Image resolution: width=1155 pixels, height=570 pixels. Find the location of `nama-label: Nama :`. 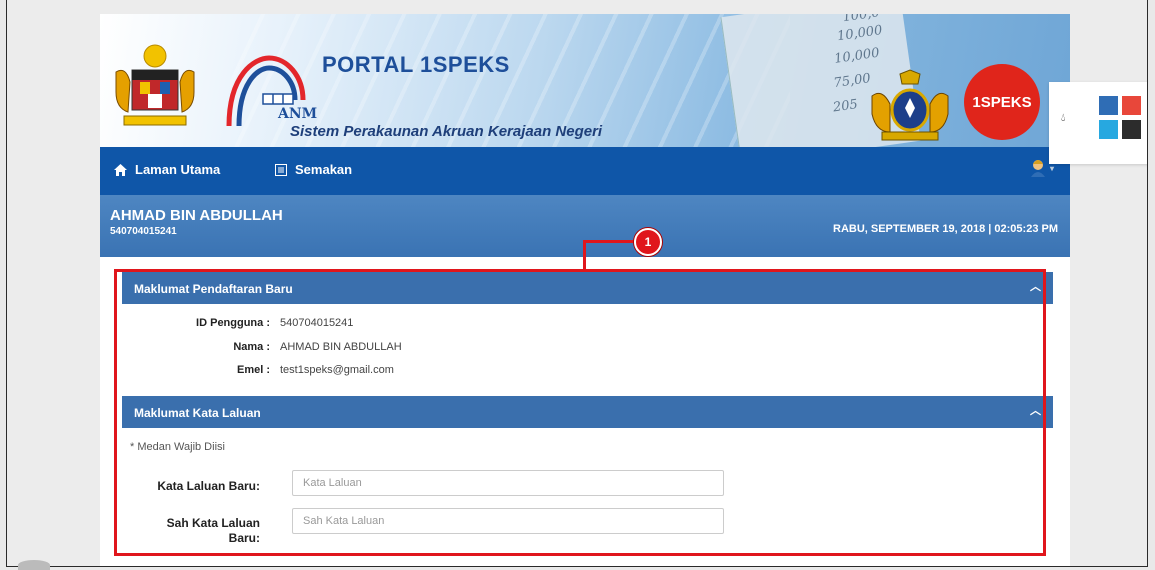

nama-label: Nama : is located at coordinates (251, 347).